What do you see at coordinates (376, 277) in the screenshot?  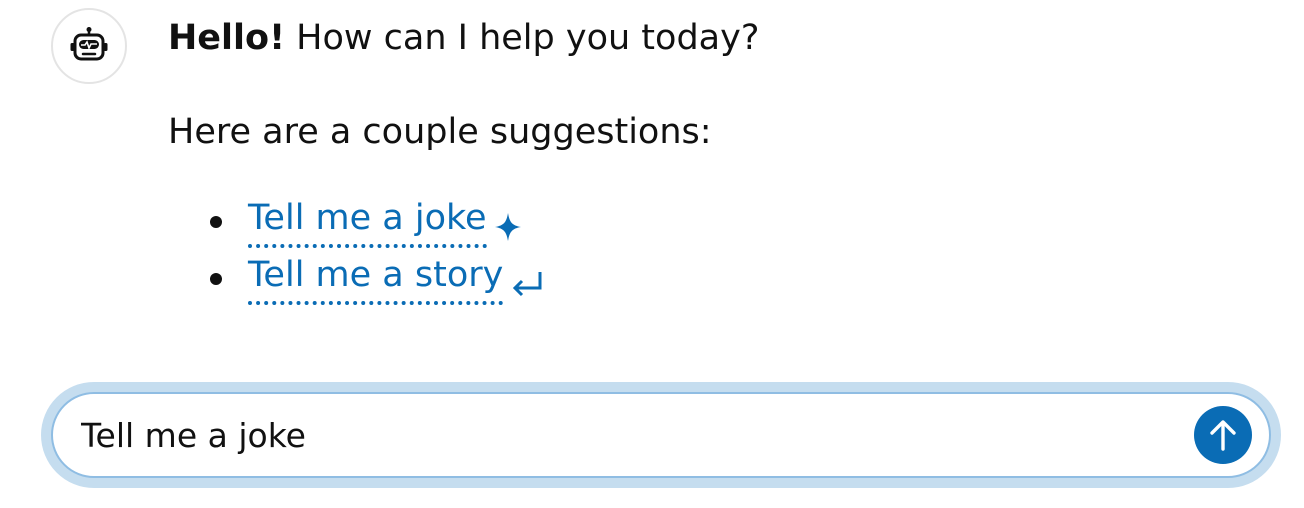 I see `suggestion-link-story: Tell me a story` at bounding box center [376, 277].